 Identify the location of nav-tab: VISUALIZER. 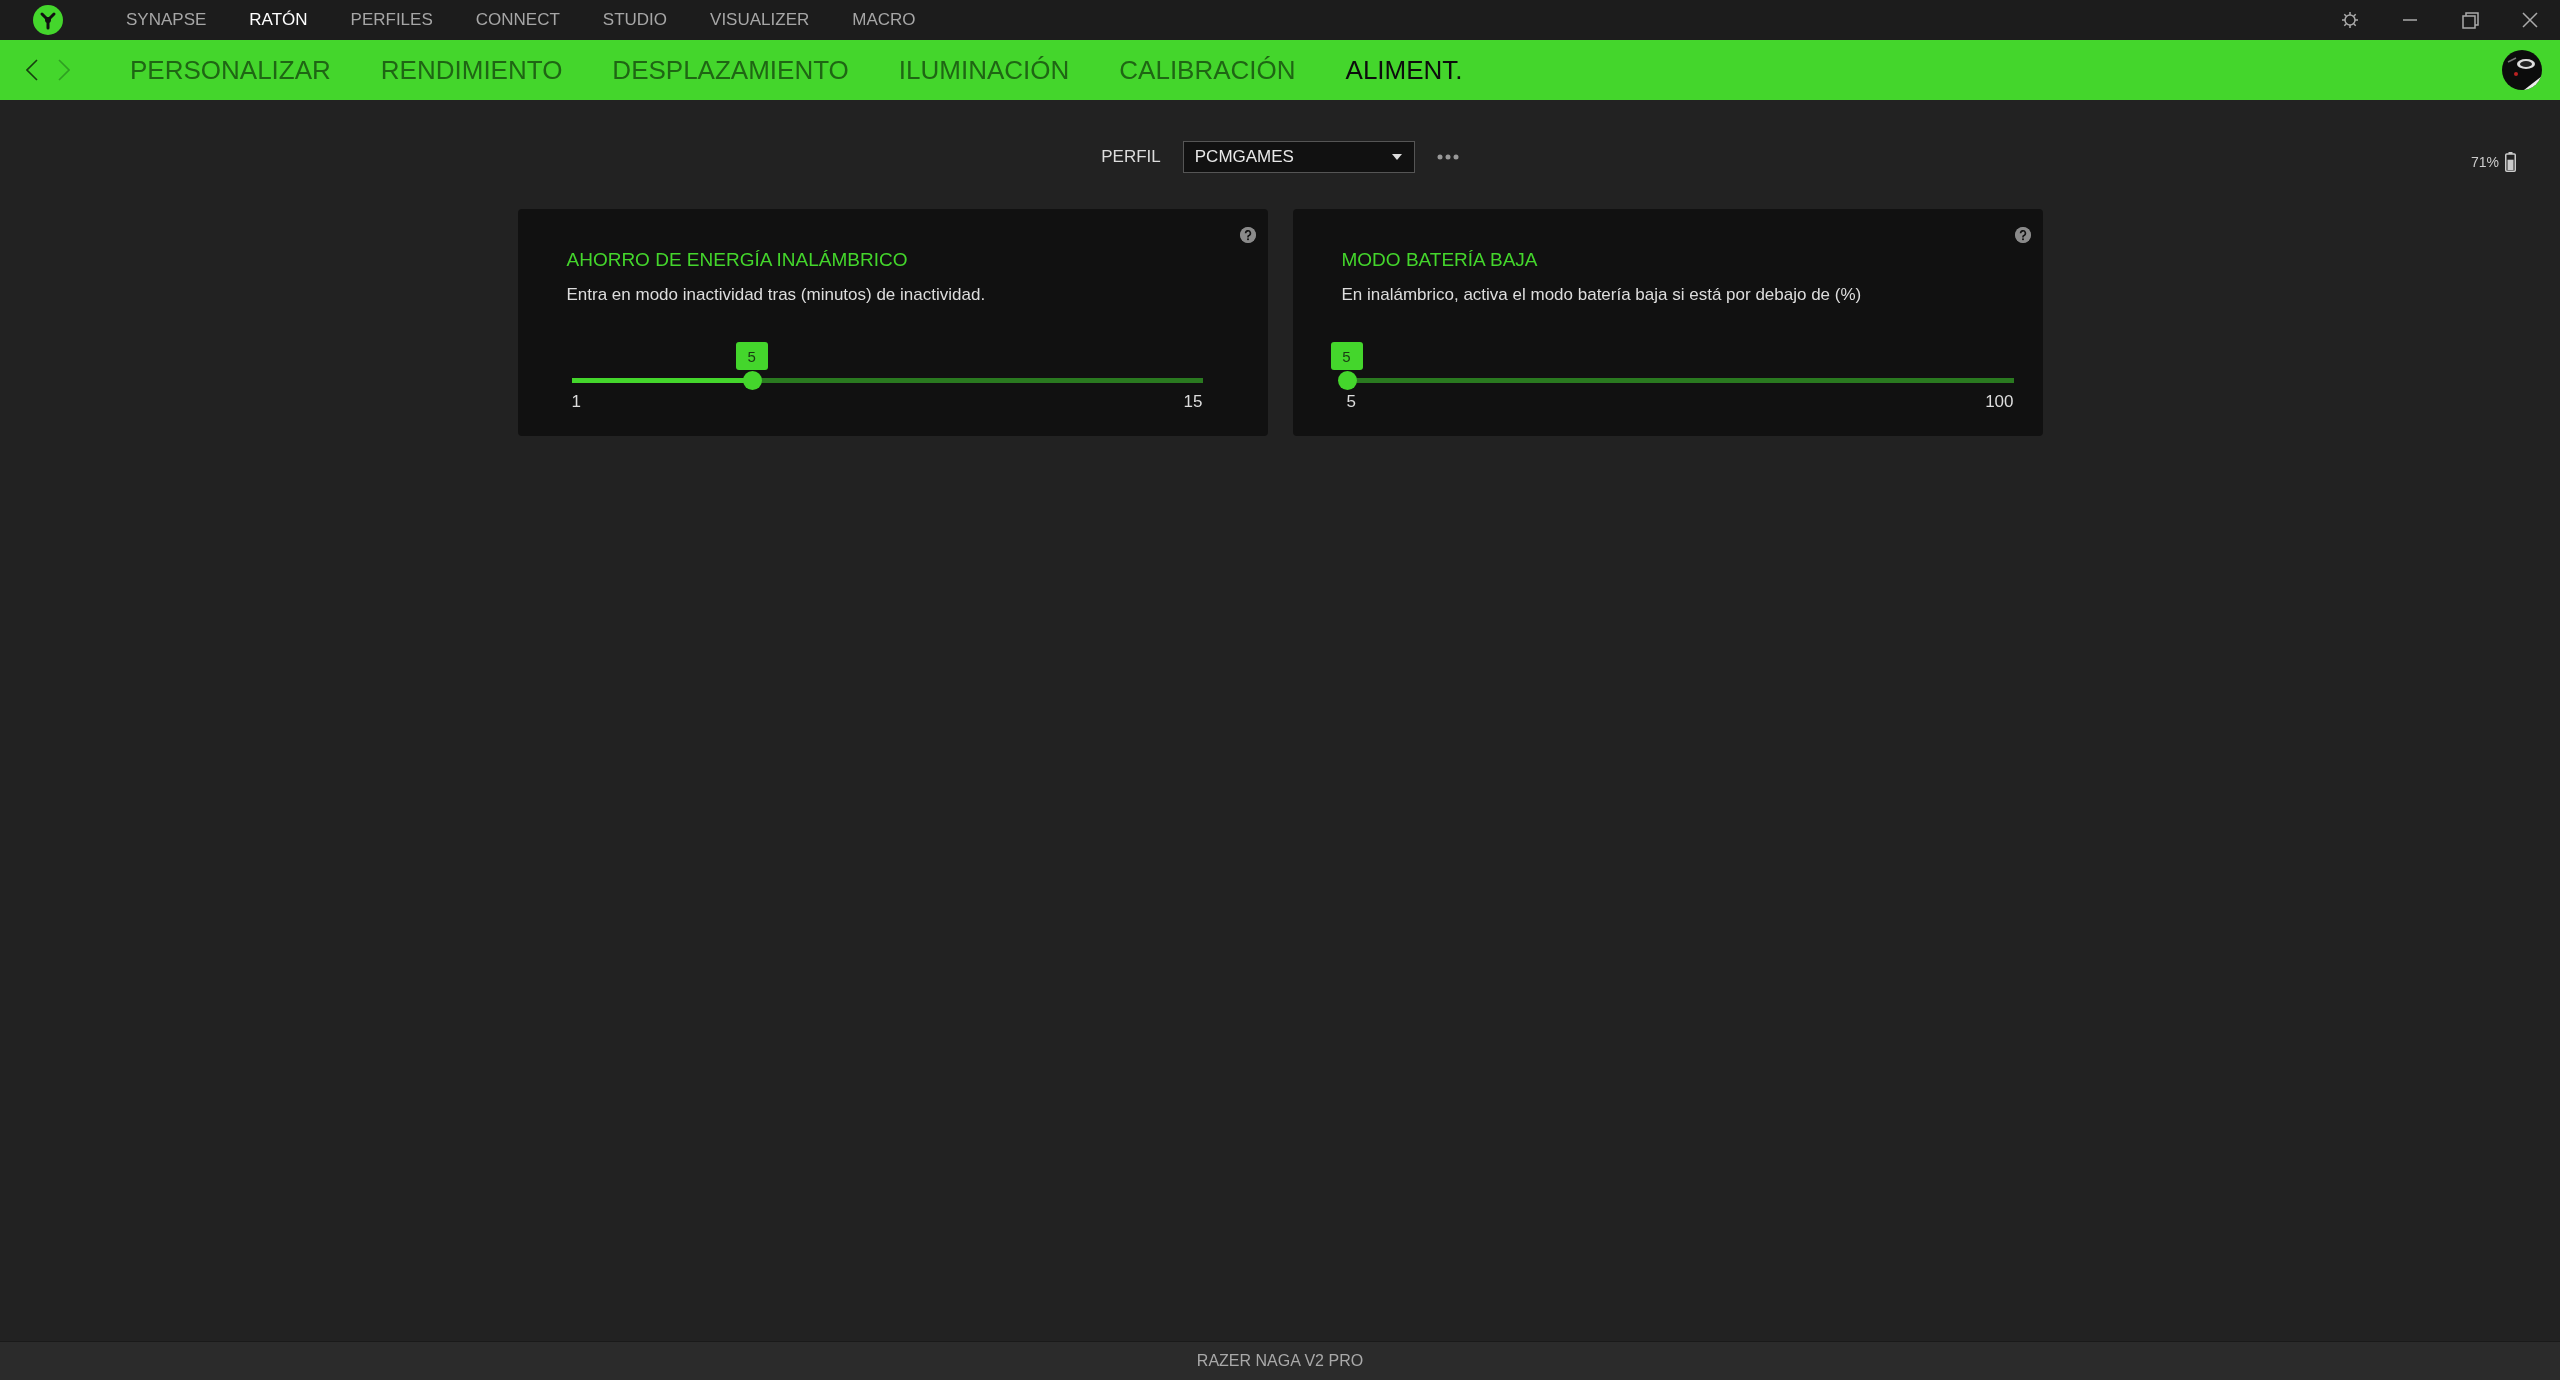
(760, 20).